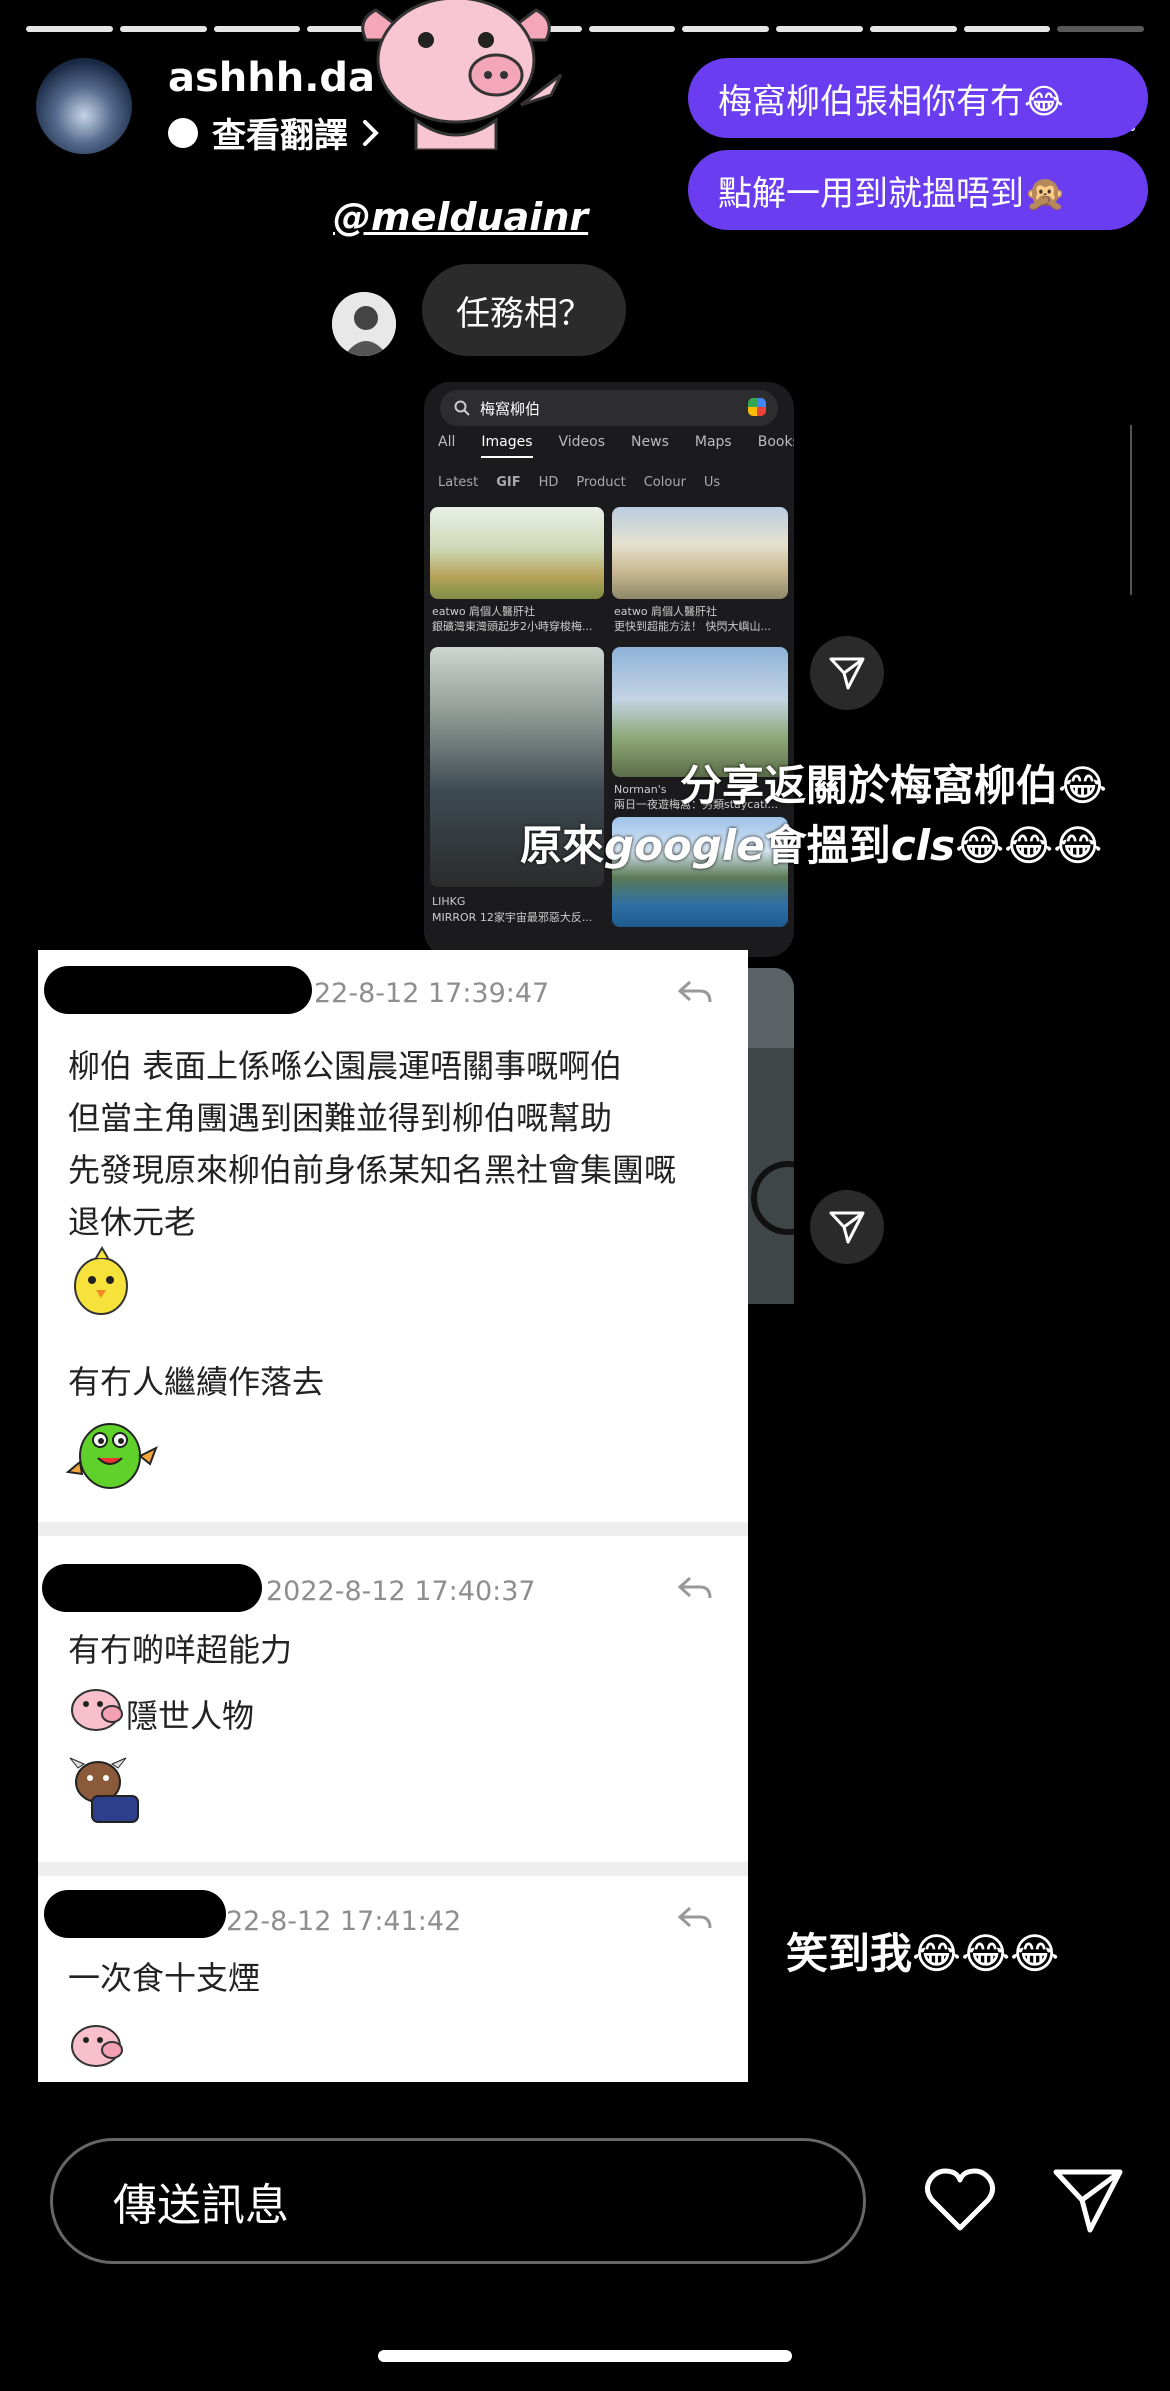 This screenshot has height=2391, width=1170. What do you see at coordinates (180, 1650) in the screenshot?
I see `post-text: 有冇啲咩超能力` at bounding box center [180, 1650].